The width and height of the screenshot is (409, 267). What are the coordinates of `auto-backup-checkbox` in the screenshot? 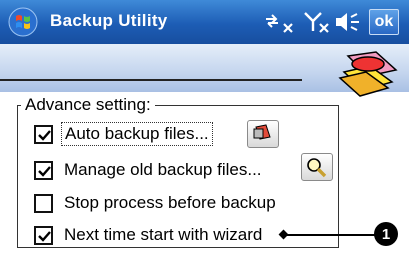 It's located at (43, 134).